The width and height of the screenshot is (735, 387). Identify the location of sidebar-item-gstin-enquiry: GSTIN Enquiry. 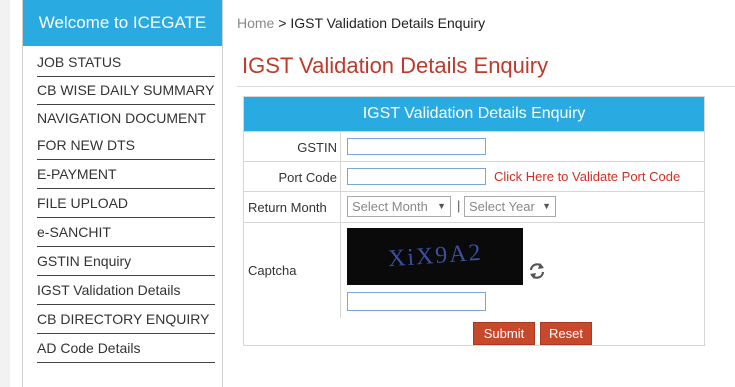
(126, 261).